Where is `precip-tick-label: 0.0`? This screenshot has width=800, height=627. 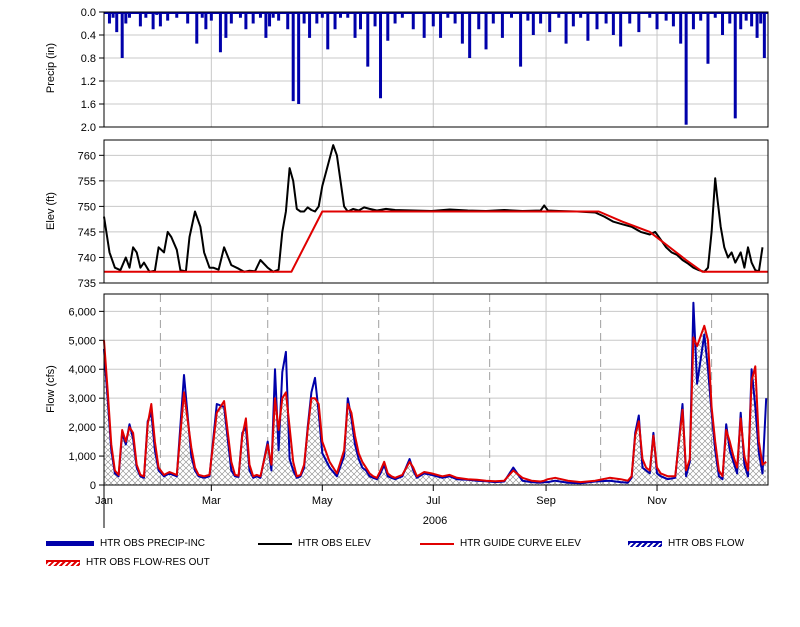 precip-tick-label: 0.0 is located at coordinates (88, 13).